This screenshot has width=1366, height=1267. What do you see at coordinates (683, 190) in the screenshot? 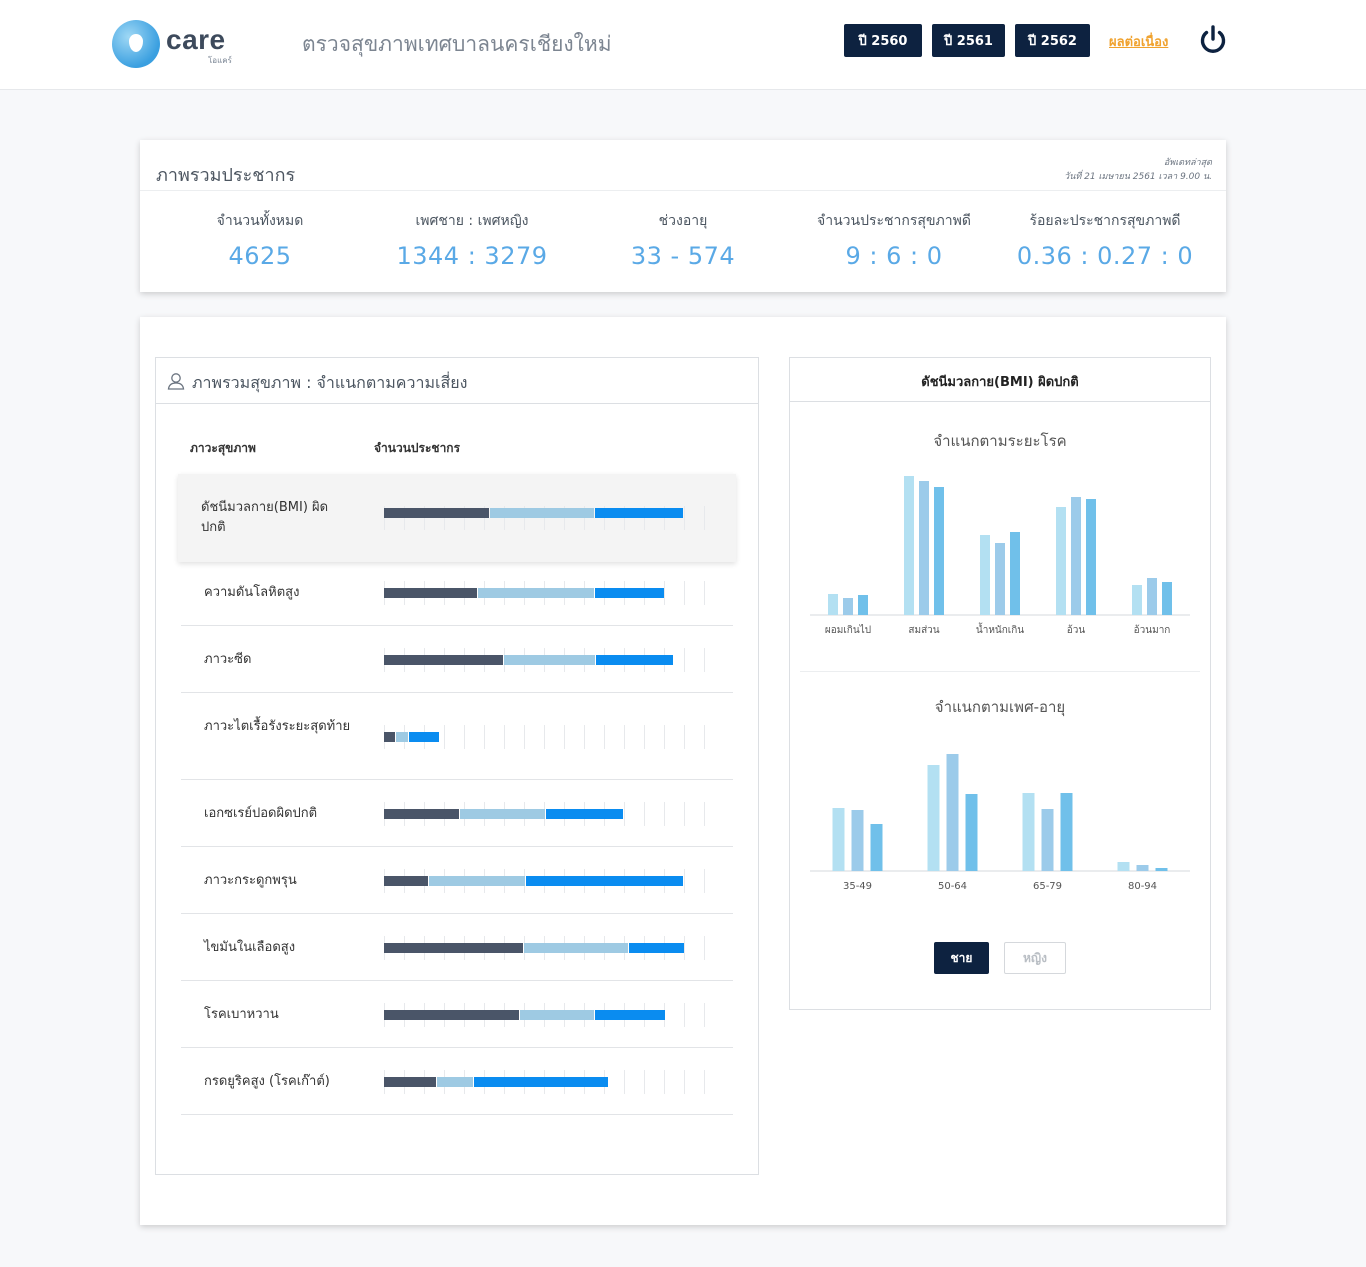
I see `divider` at bounding box center [683, 190].